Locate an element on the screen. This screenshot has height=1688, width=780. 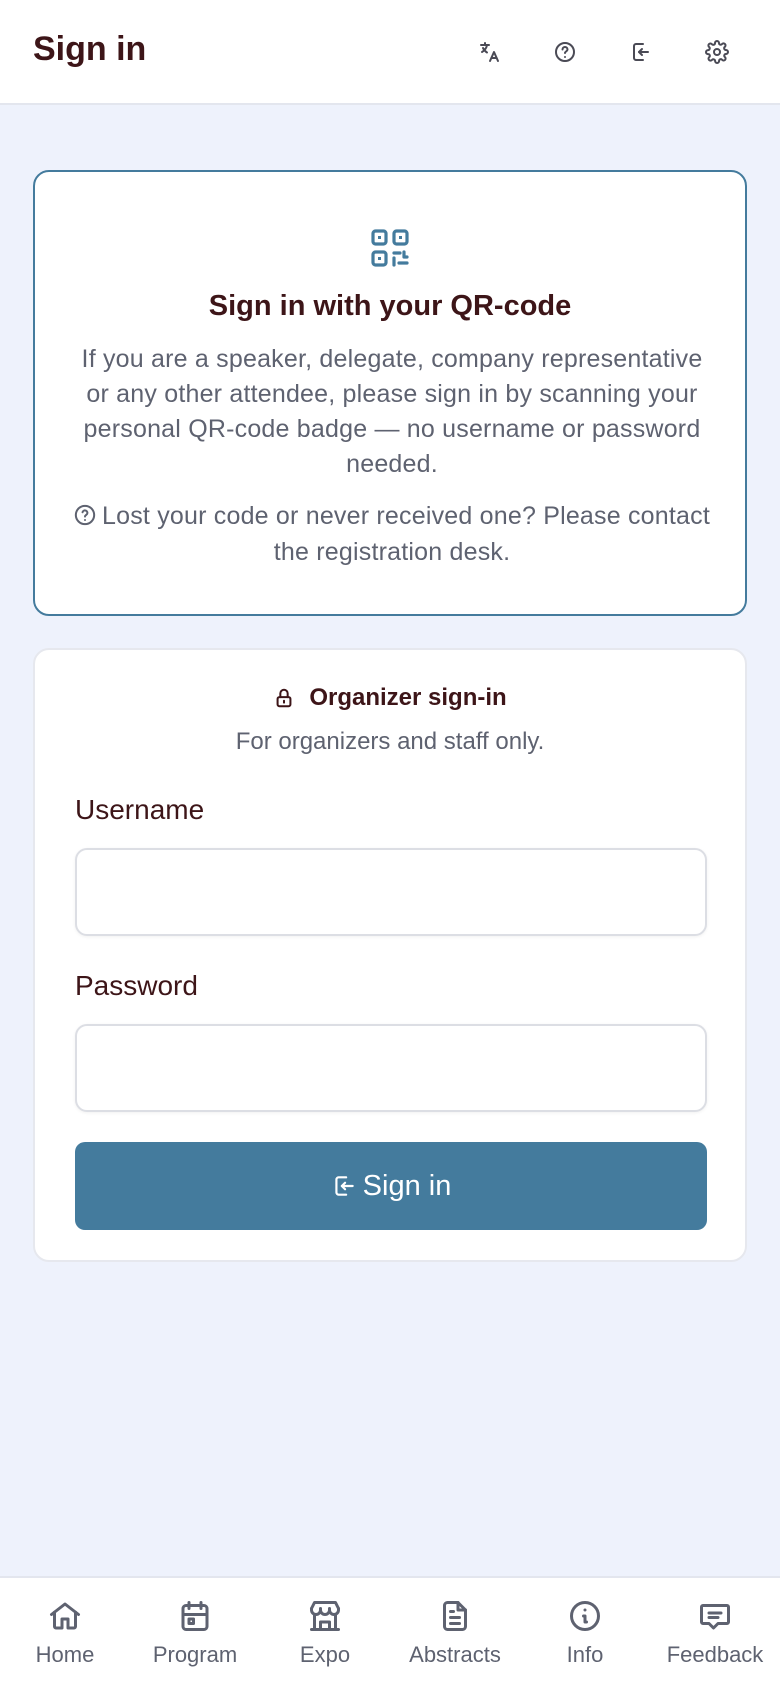
message-icon is located at coordinates (715, 1617).